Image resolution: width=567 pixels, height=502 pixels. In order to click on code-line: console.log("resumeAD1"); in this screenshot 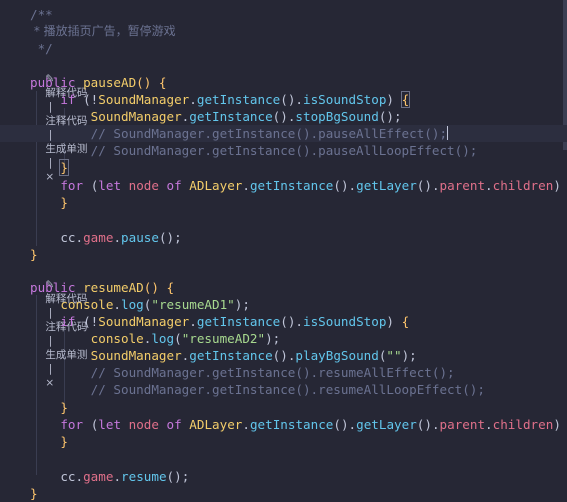, I will do `click(155, 304)`.